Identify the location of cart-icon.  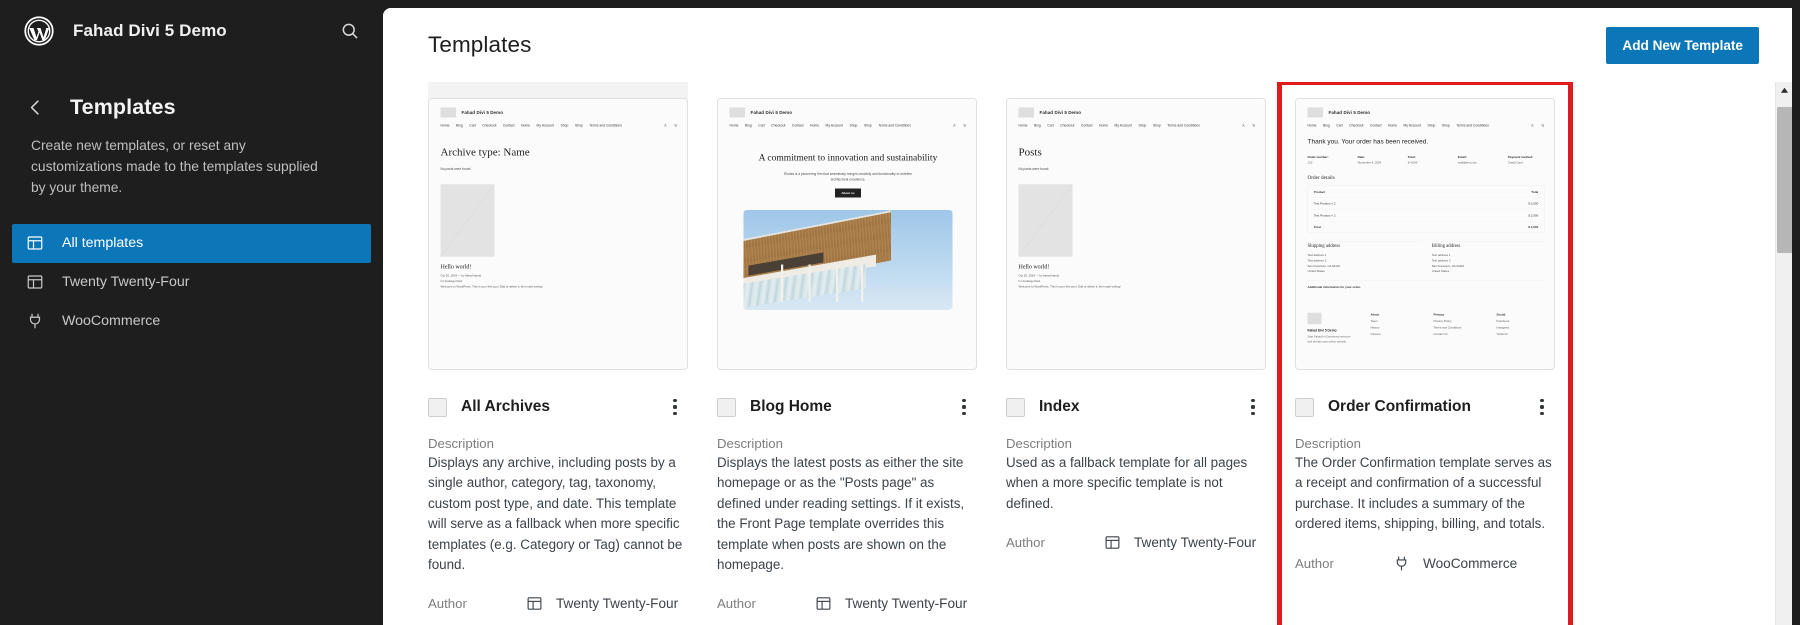
(965, 125).